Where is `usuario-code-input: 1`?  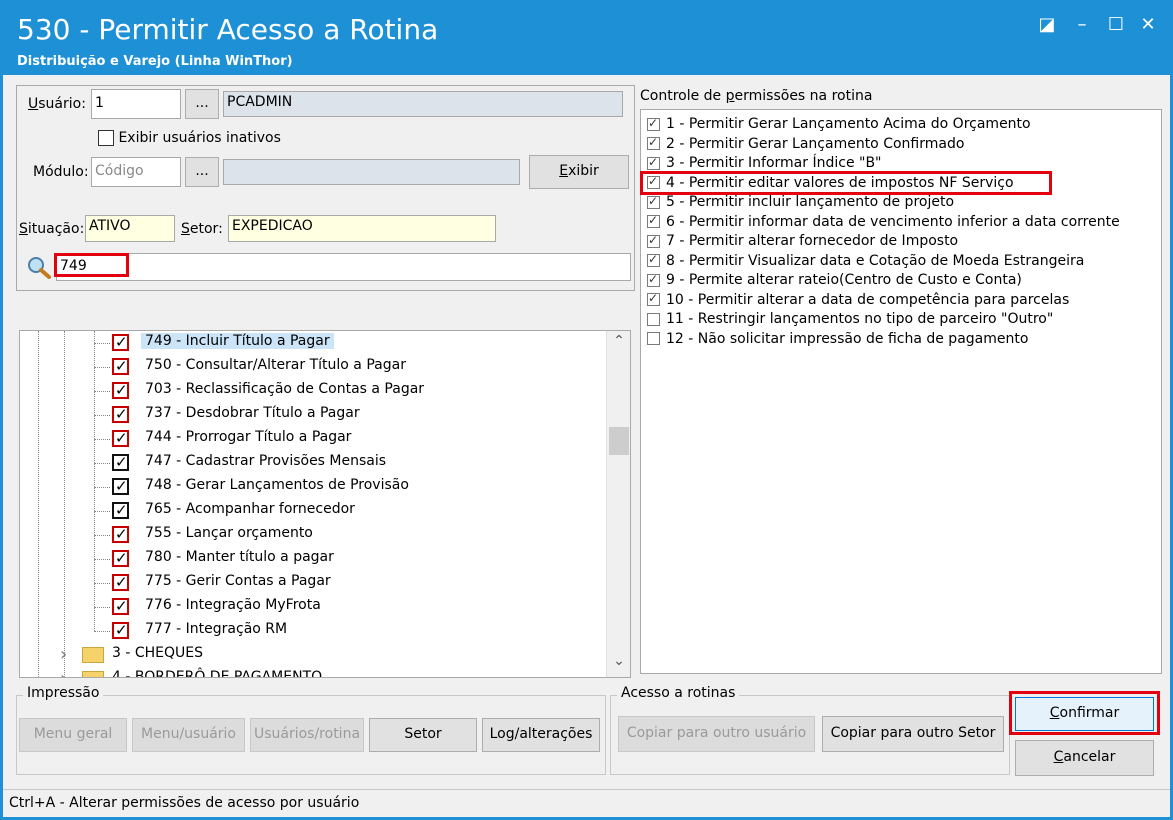 usuario-code-input: 1 is located at coordinates (136, 104).